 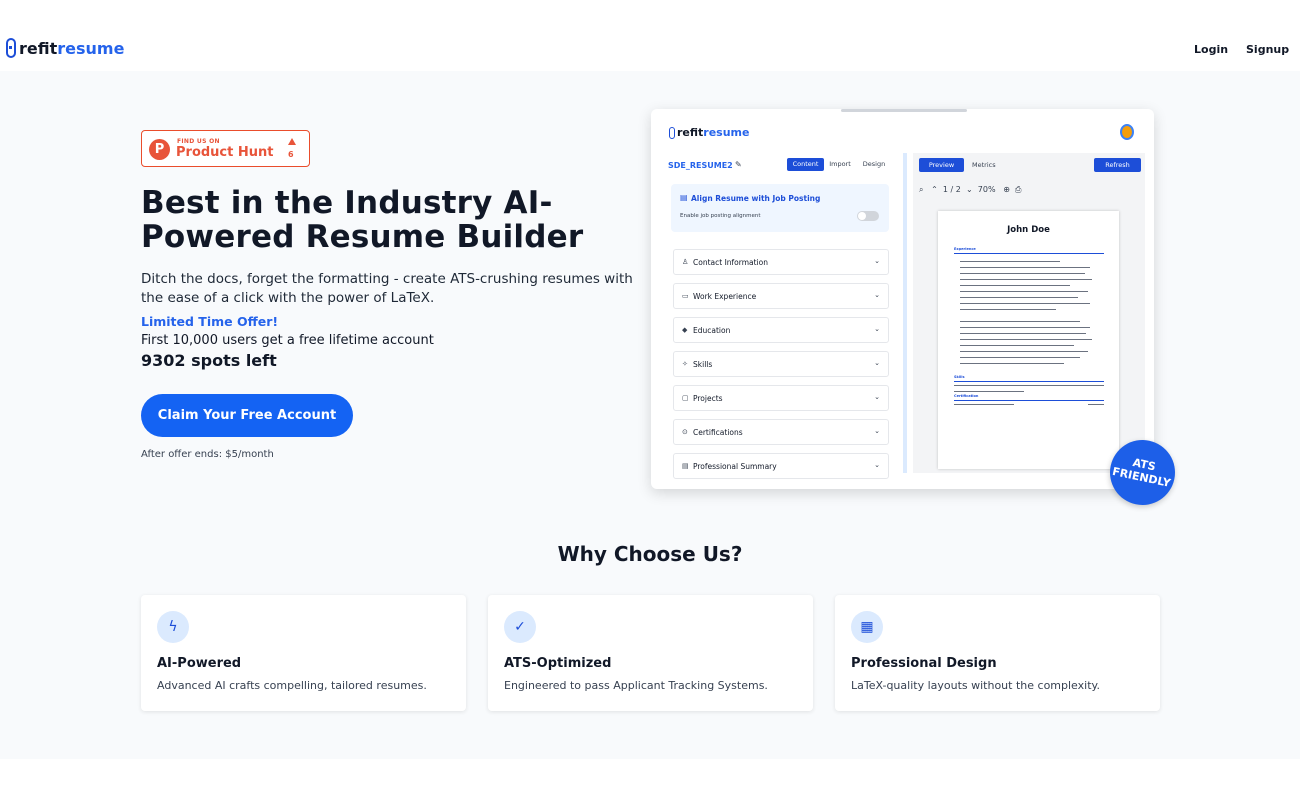 What do you see at coordinates (781, 296) in the screenshot?
I see `mock-section-work: ▭ Work Experience ⌄` at bounding box center [781, 296].